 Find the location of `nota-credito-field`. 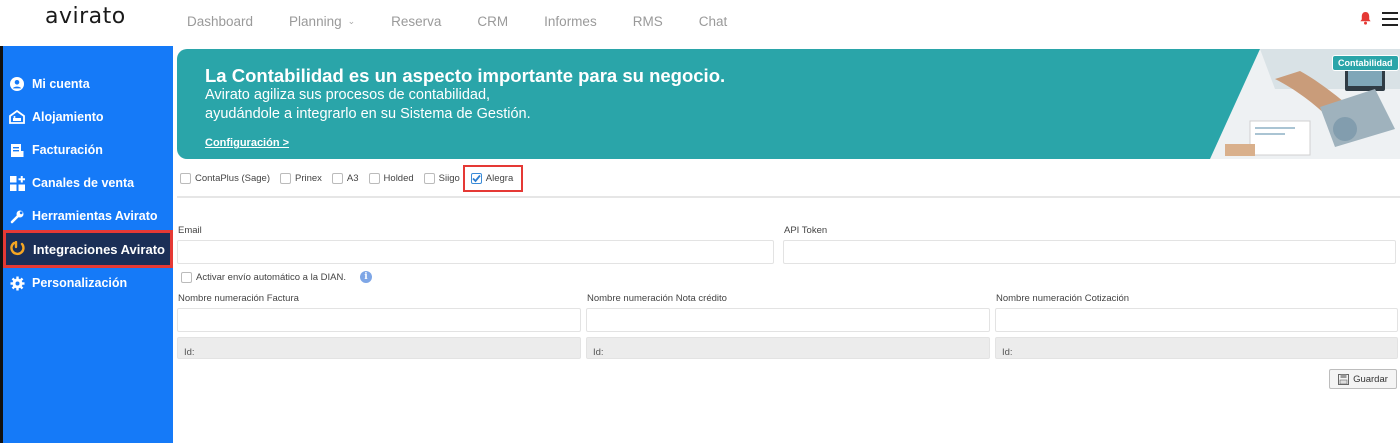

nota-credito-field is located at coordinates (788, 320).